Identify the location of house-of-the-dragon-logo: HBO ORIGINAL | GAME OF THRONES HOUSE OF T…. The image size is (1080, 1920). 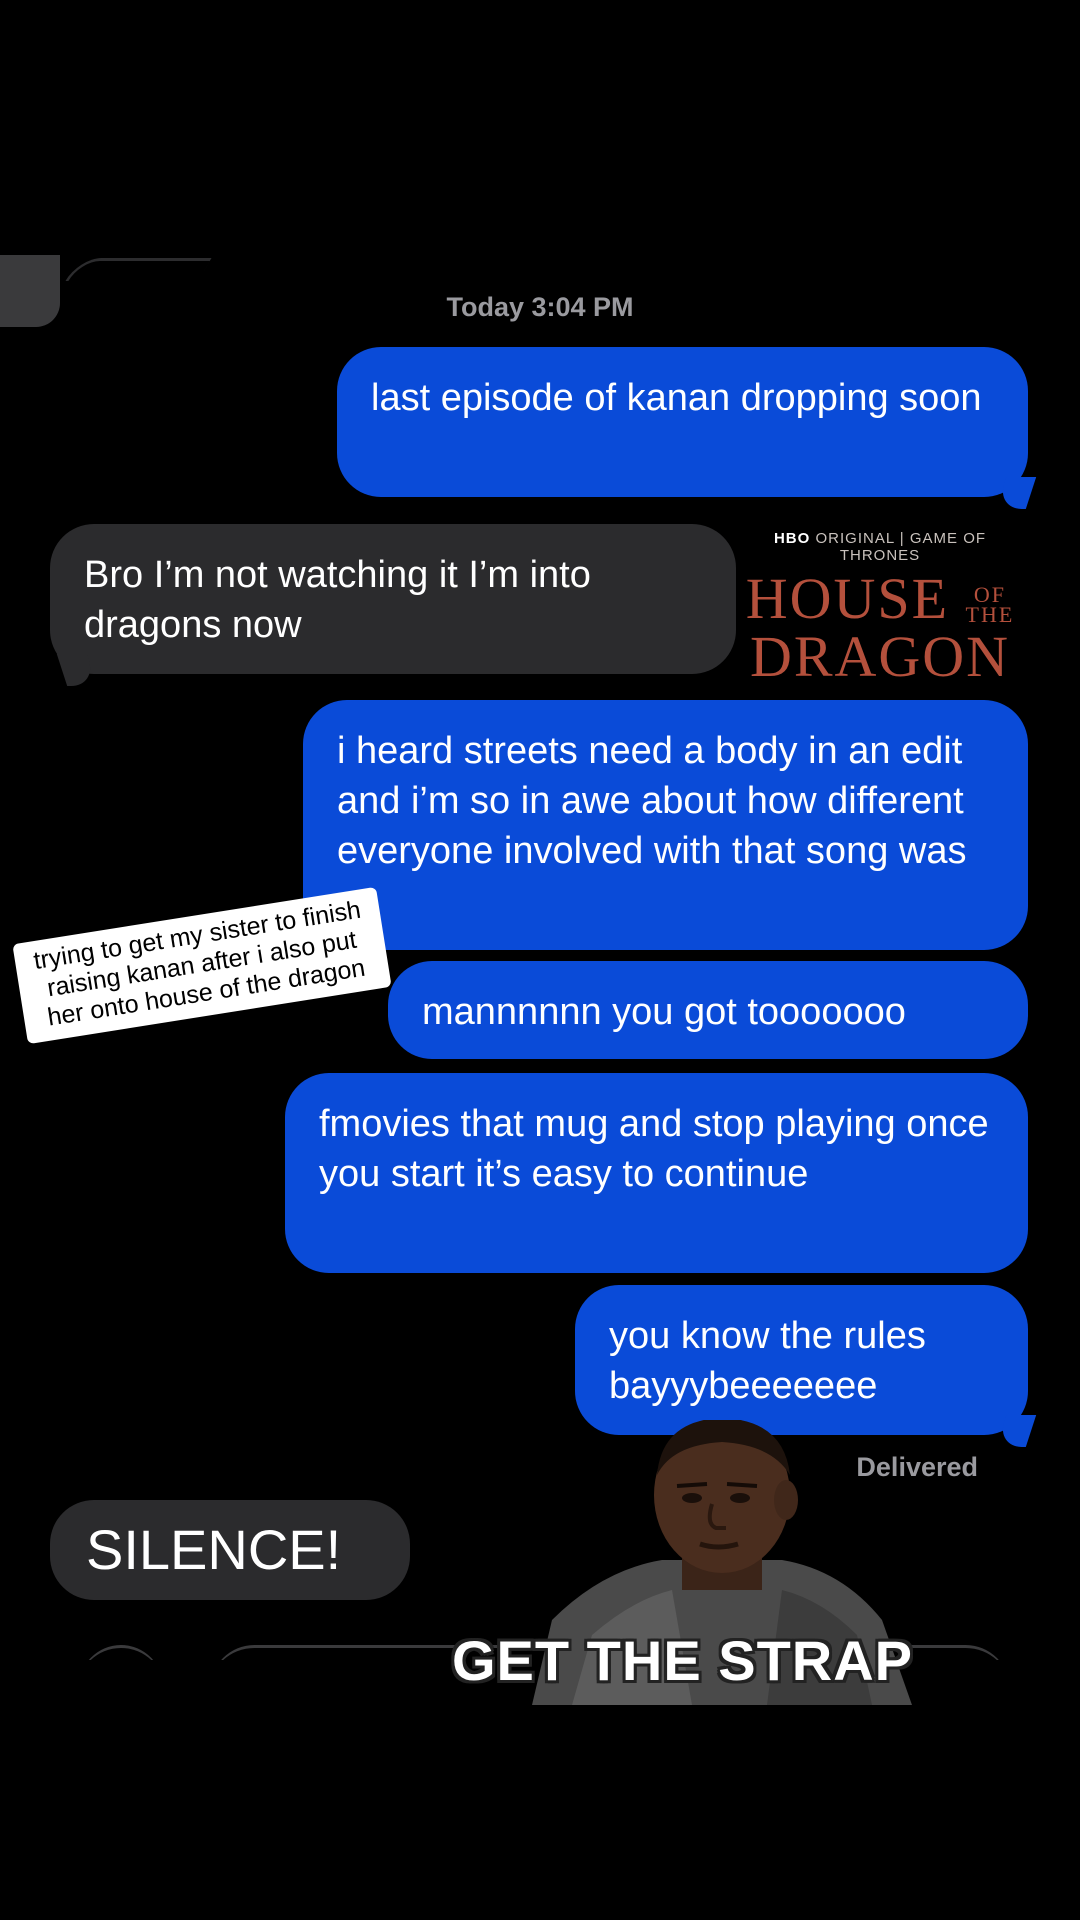
(880, 609).